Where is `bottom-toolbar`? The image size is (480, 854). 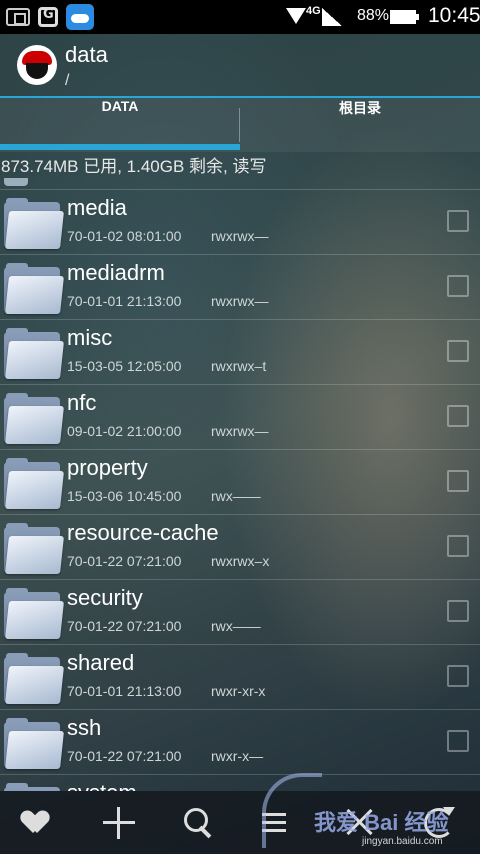 bottom-toolbar is located at coordinates (240, 822).